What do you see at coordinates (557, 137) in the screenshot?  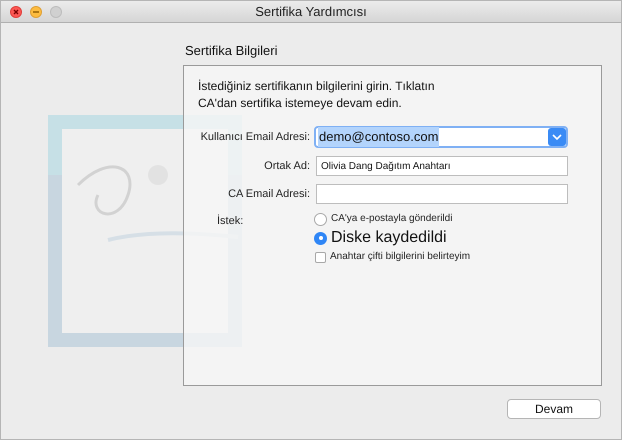 I see `chevron-down-icon` at bounding box center [557, 137].